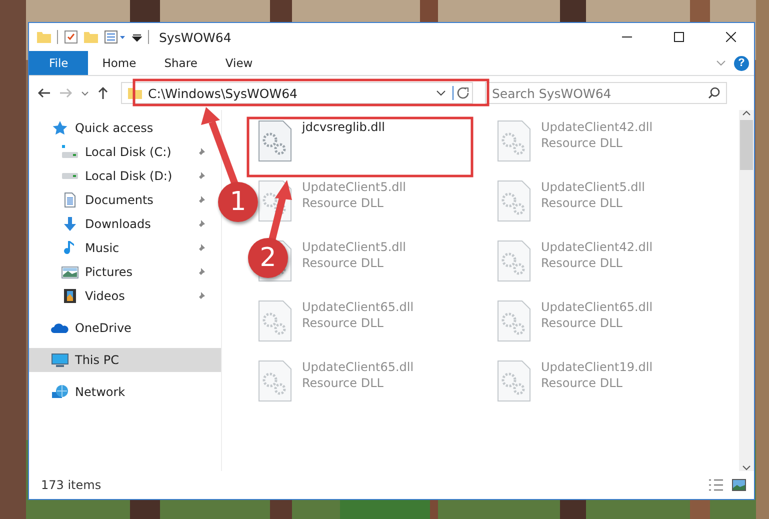 Image resolution: width=769 pixels, height=519 pixels. I want to click on address-field: C:\Windows\SysWOW64, so click(297, 93).